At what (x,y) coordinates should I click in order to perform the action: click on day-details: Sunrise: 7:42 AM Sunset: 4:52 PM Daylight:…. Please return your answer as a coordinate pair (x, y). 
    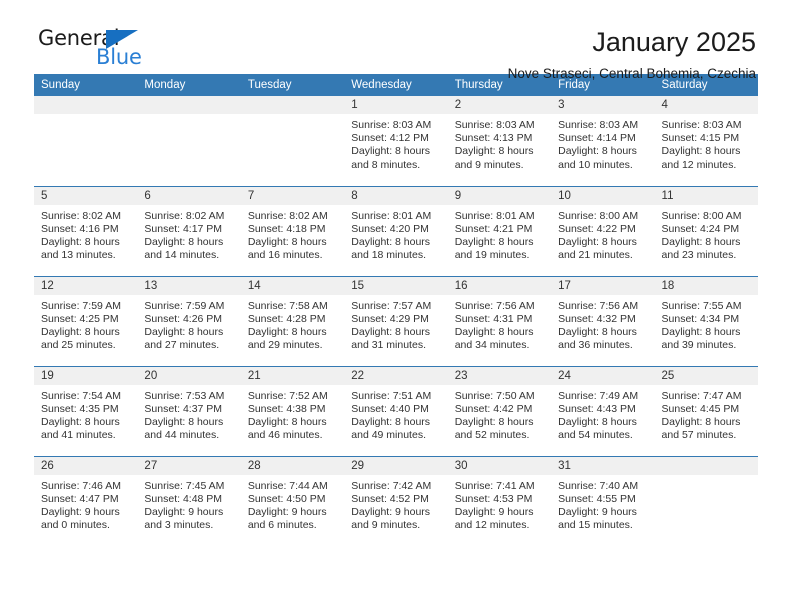
    Looking at the image, I should click on (395, 504).